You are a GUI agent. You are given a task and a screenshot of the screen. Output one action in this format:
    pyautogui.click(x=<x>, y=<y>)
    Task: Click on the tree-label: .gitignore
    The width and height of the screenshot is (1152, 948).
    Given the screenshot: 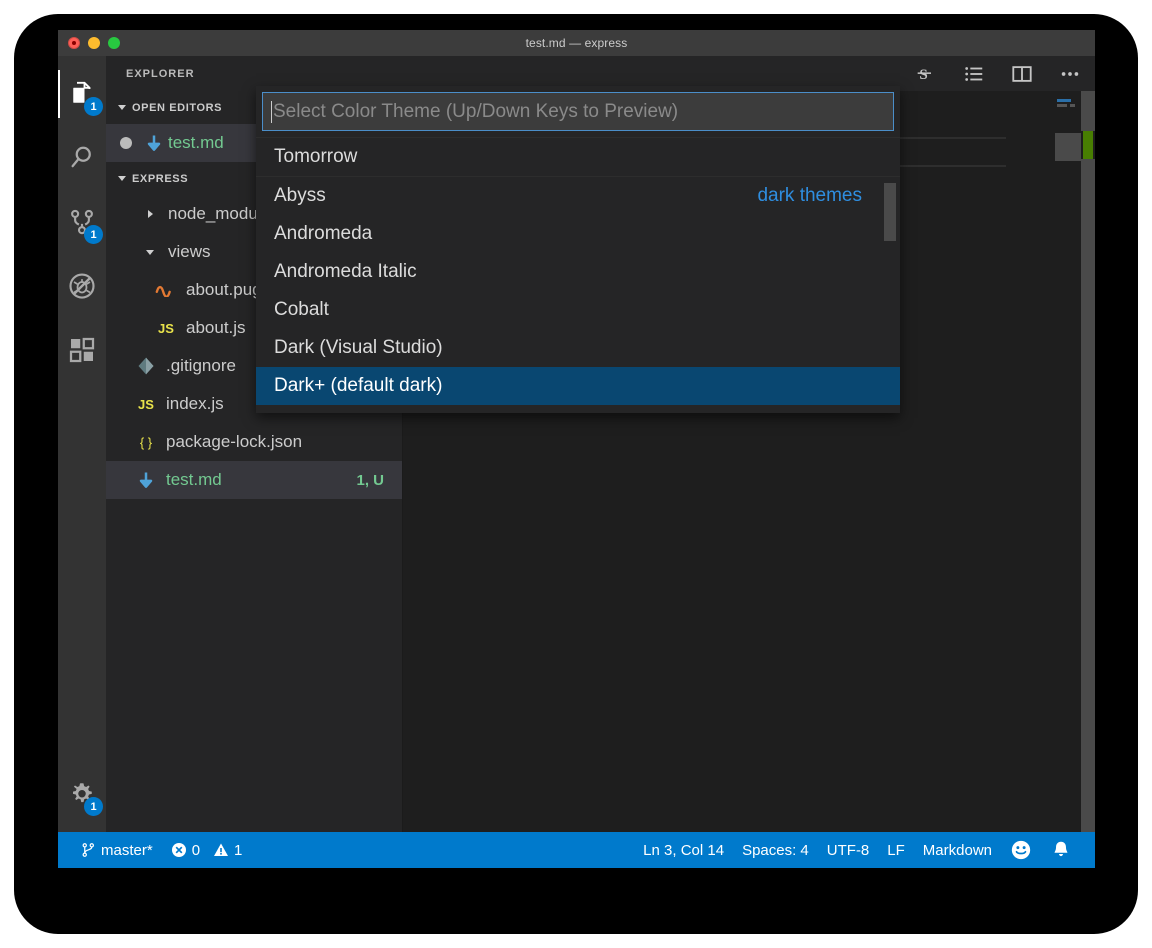 What is the action you would take?
    pyautogui.click(x=201, y=365)
    